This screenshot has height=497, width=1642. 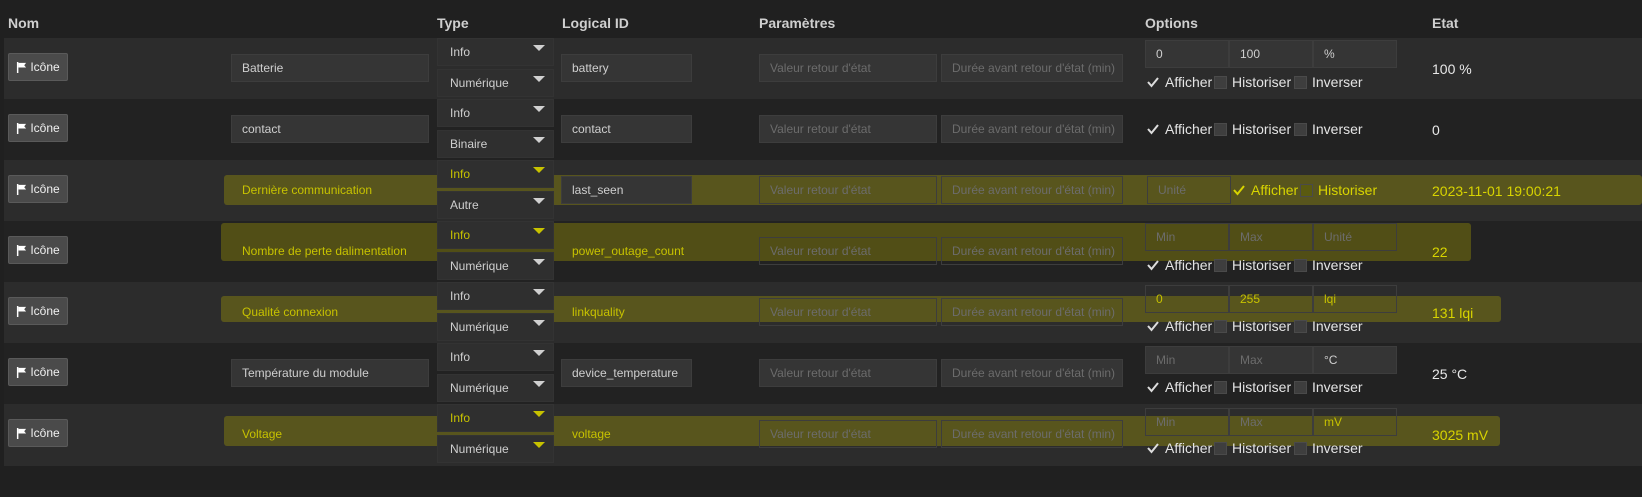 What do you see at coordinates (1271, 299) in the screenshot?
I see `max-input: 255` at bounding box center [1271, 299].